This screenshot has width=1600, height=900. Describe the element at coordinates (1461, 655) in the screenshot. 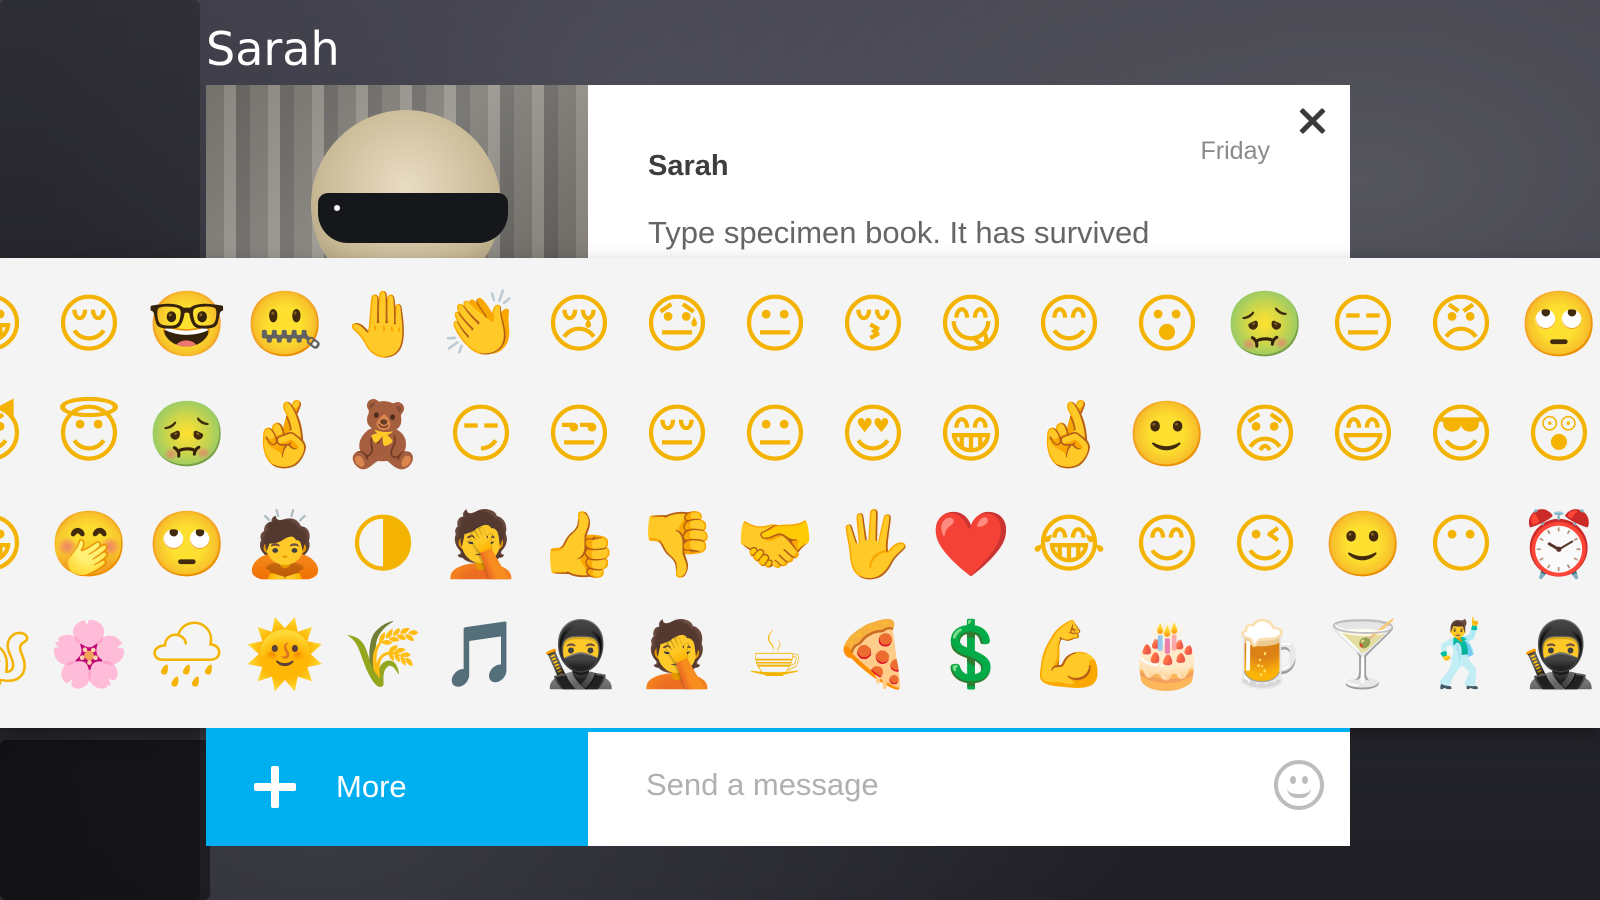

I see `emoji-button: 🕺` at that location.